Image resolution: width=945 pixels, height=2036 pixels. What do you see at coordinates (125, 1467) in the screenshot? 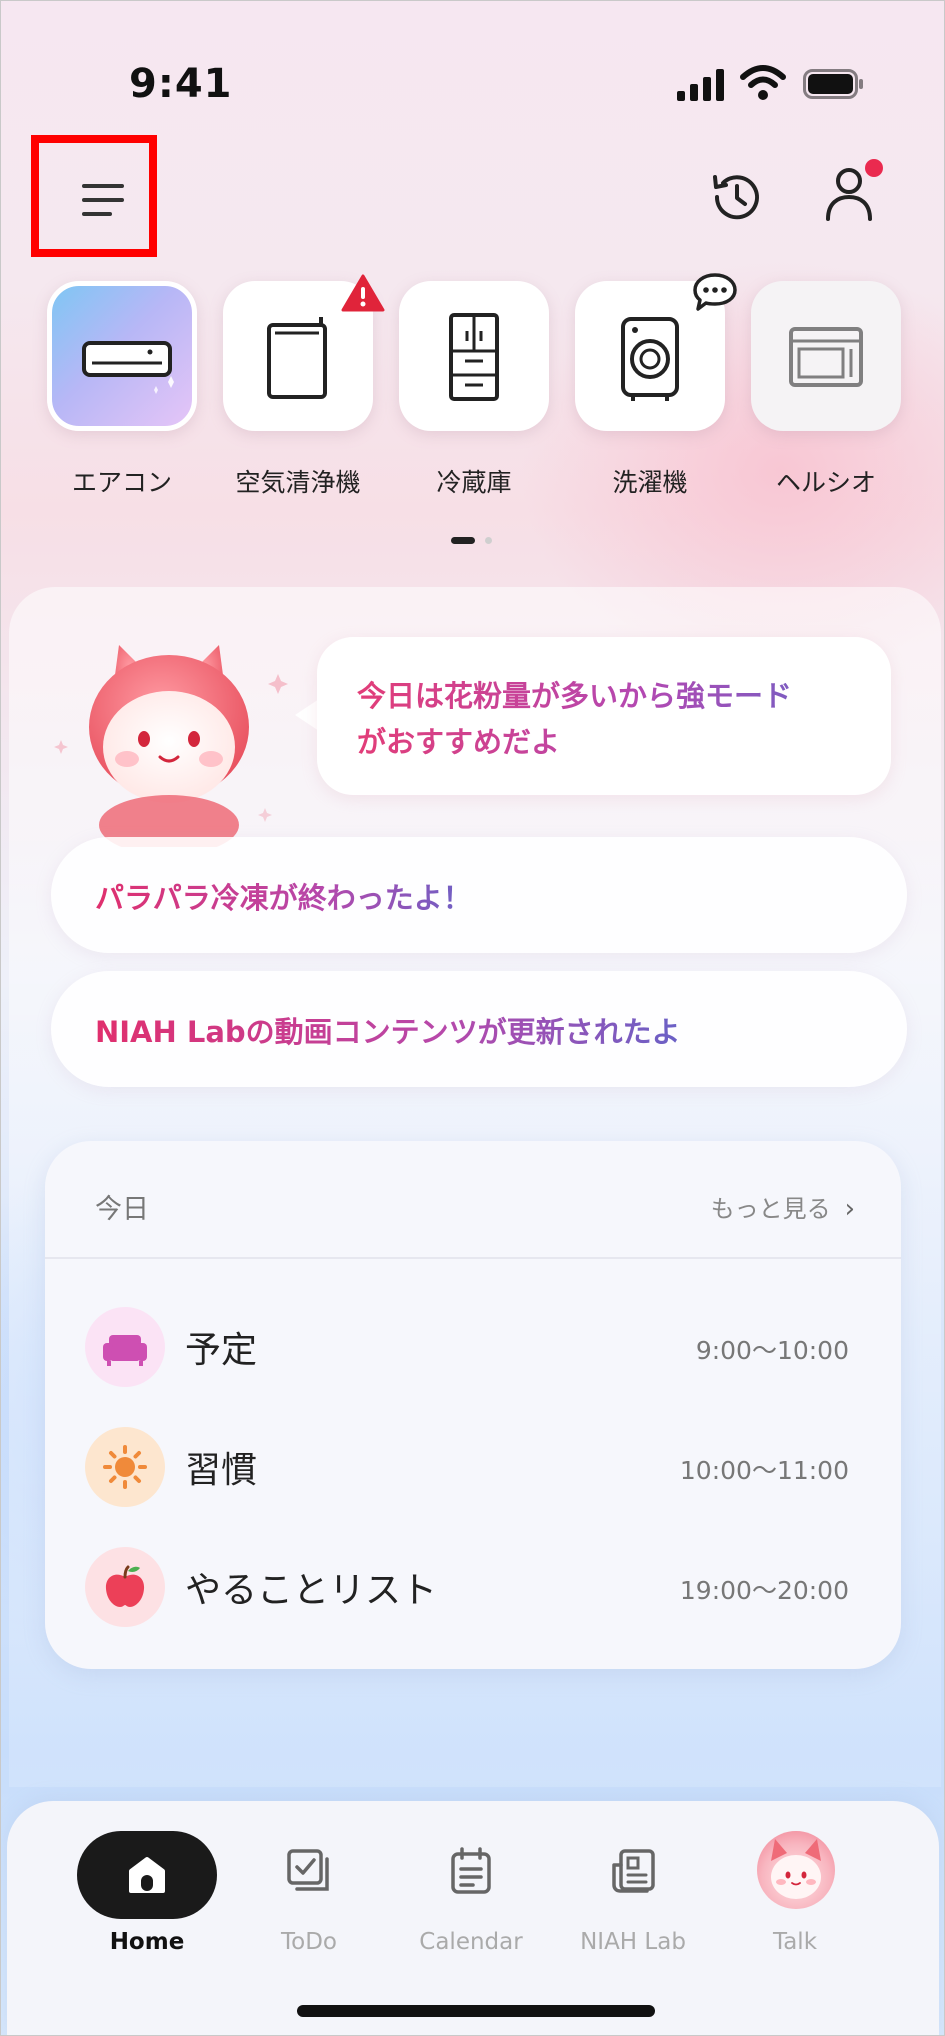
I see `sun-icon` at bounding box center [125, 1467].